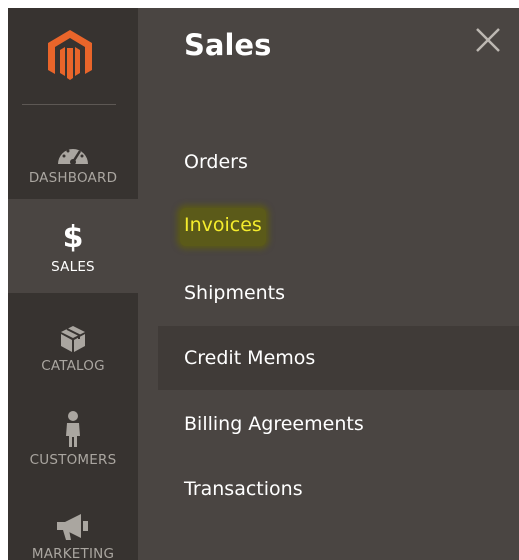 This screenshot has width=519, height=560. I want to click on menu-item-label: Credit Memos, so click(250, 358).